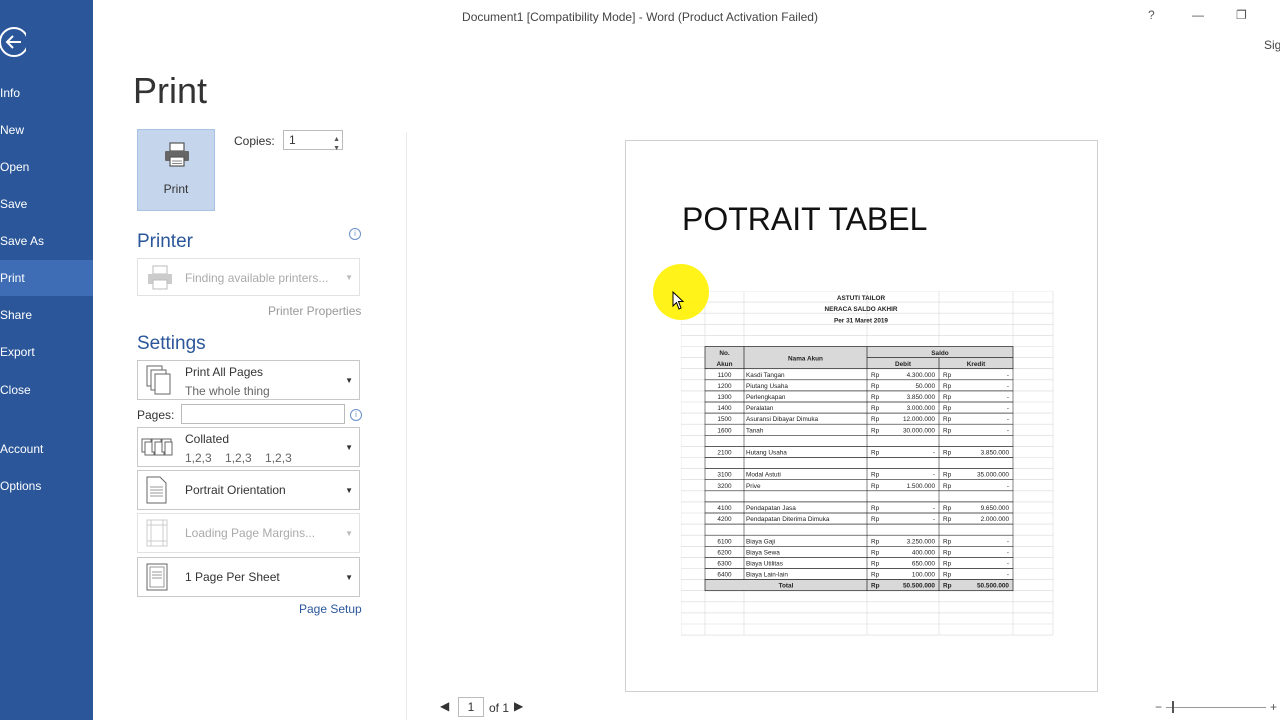  What do you see at coordinates (724, 419) in the screenshot?
I see `account-number: 1500` at bounding box center [724, 419].